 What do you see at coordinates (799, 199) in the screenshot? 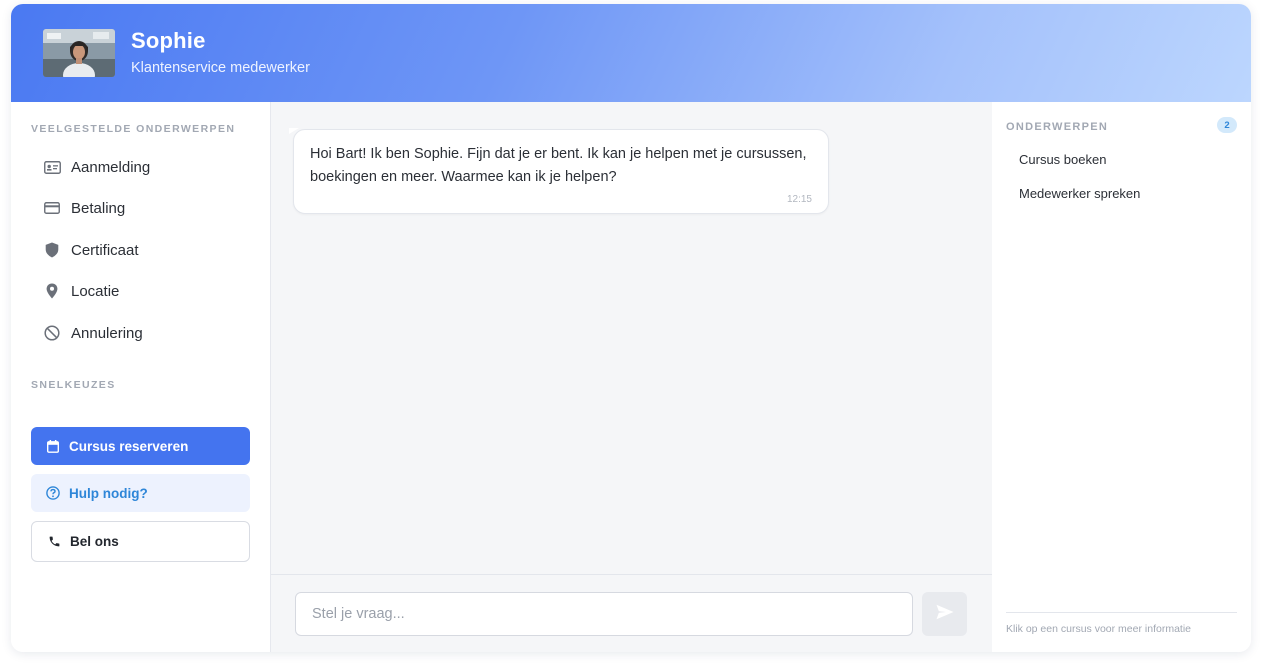
I see `message-time: 12:15` at bounding box center [799, 199].